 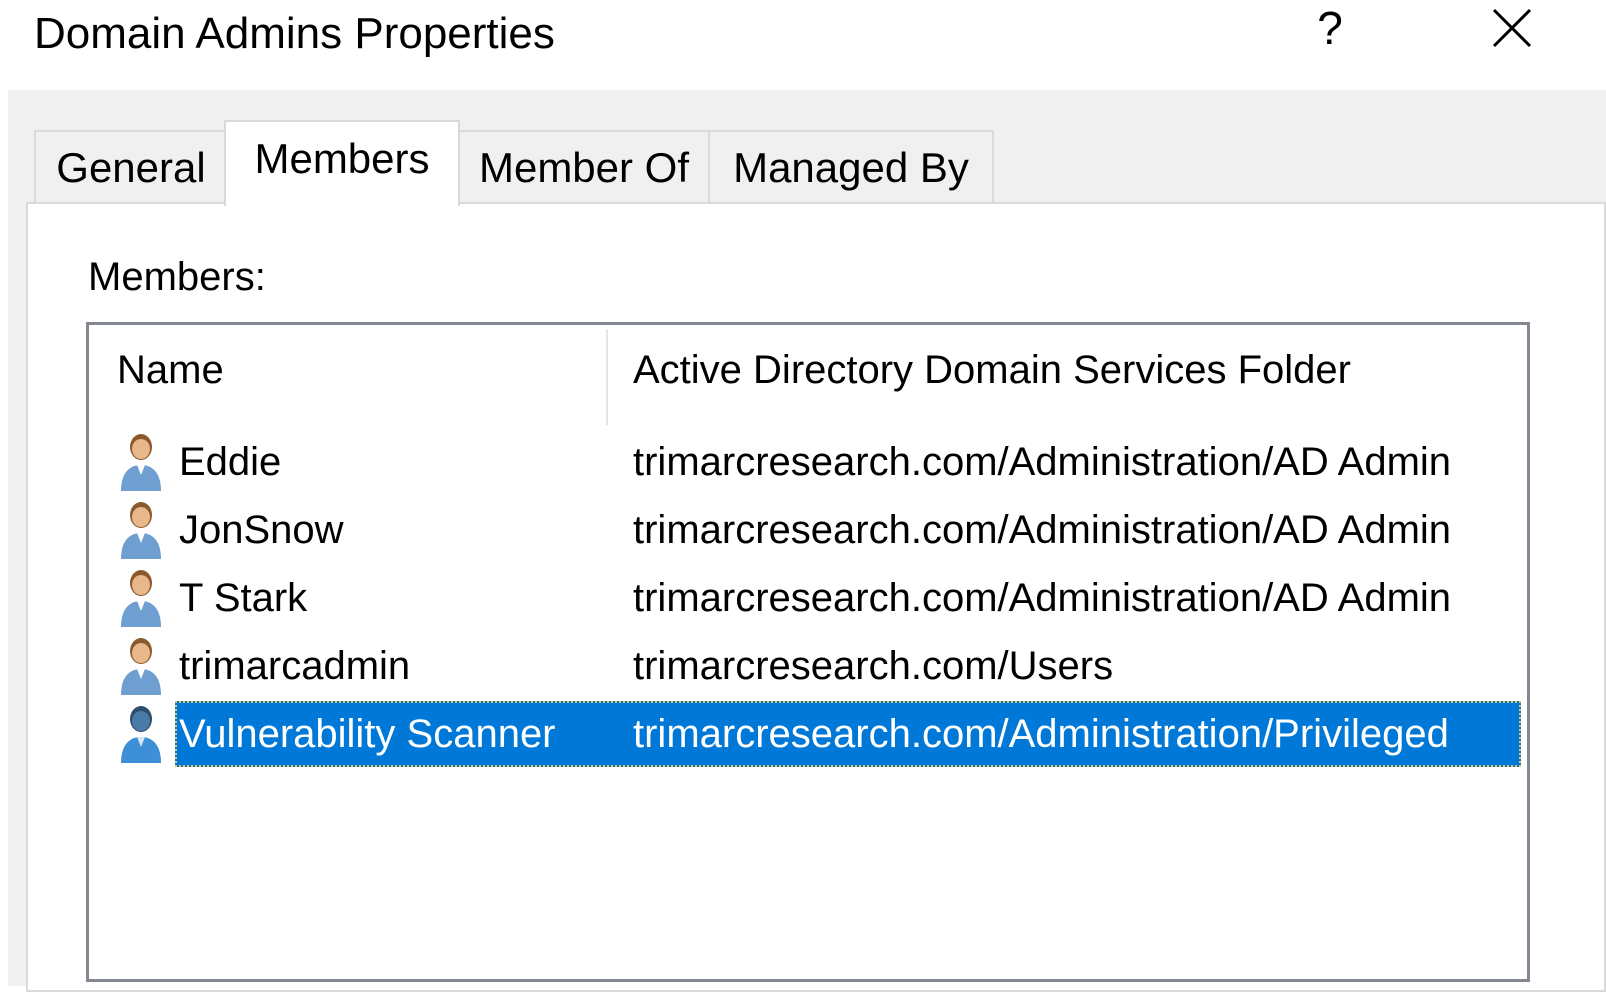 I want to click on column-header-name: Name, so click(x=170, y=370).